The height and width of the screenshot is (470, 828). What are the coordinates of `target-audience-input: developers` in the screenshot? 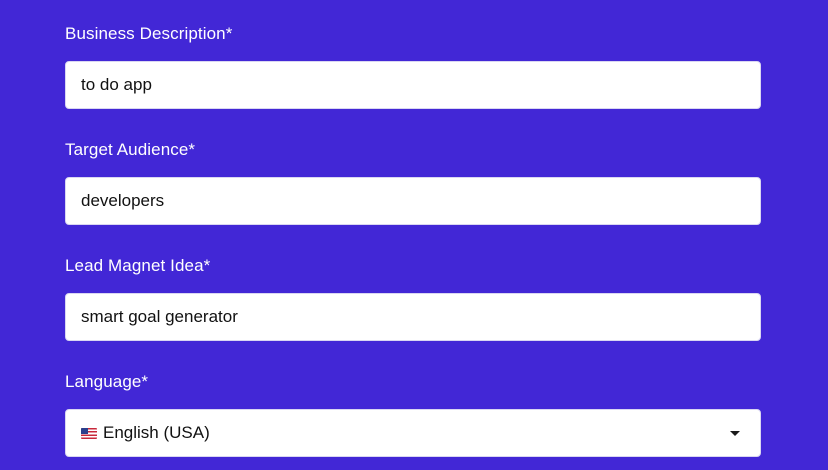 It's located at (413, 201).